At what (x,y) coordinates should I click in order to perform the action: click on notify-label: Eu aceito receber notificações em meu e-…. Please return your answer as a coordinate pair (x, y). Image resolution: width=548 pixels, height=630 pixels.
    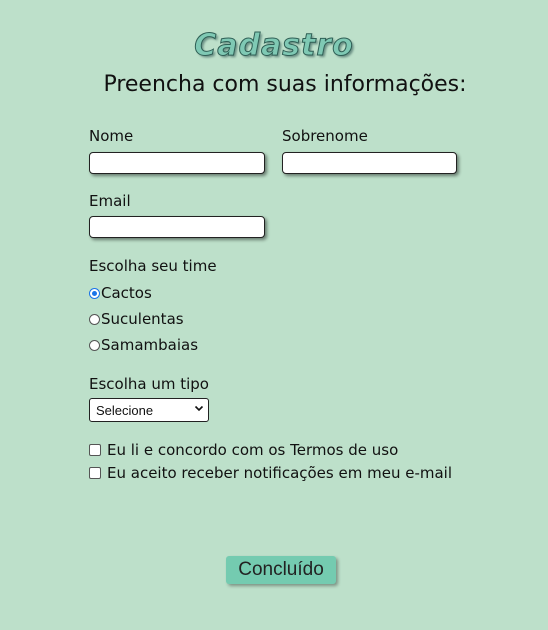
    Looking at the image, I should click on (279, 473).